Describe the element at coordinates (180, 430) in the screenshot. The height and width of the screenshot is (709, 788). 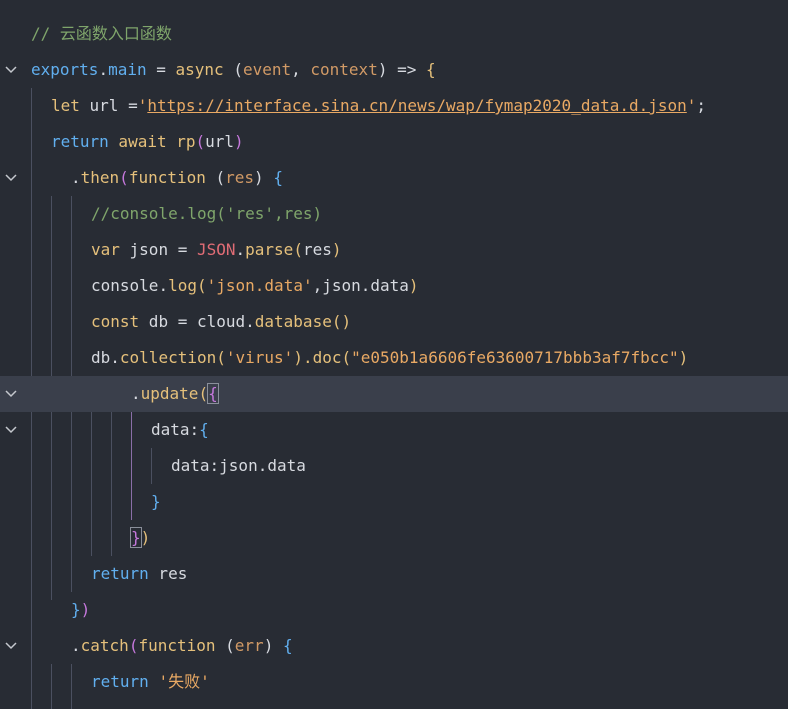
I see `code-text: data:{` at that location.